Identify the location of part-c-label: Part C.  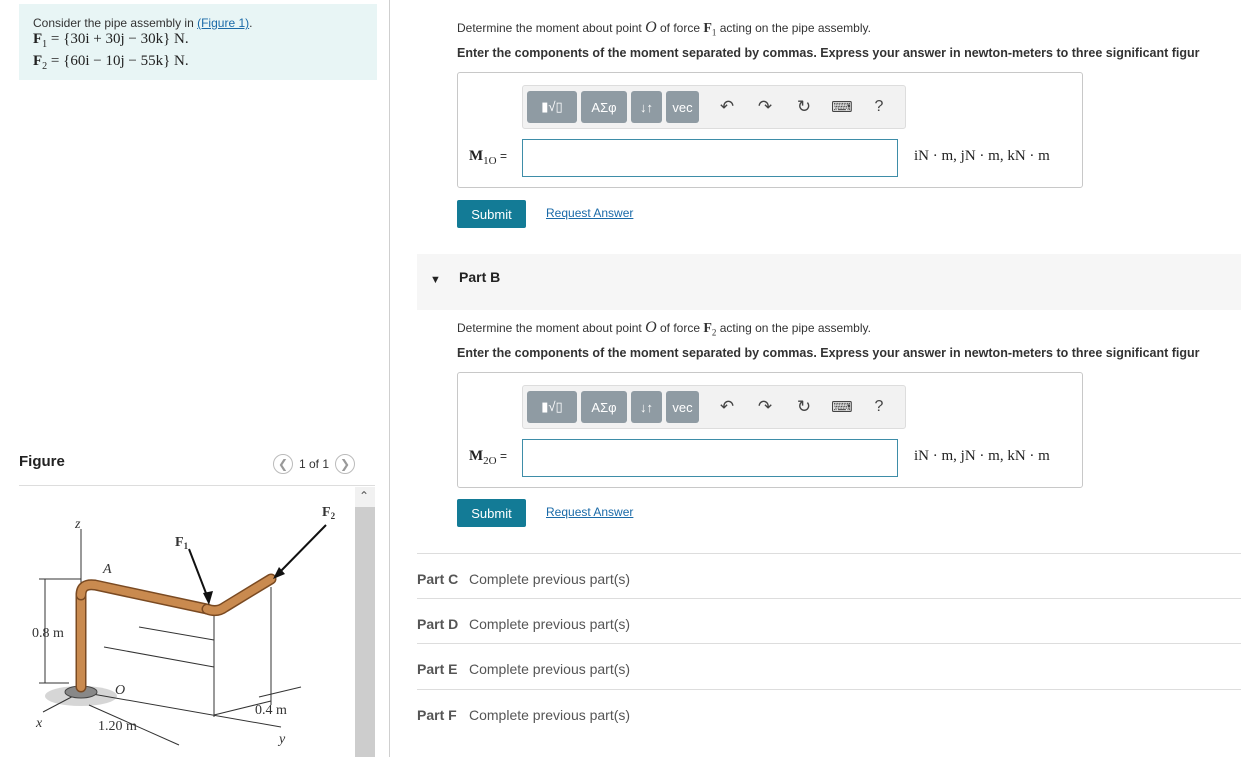
(438, 579).